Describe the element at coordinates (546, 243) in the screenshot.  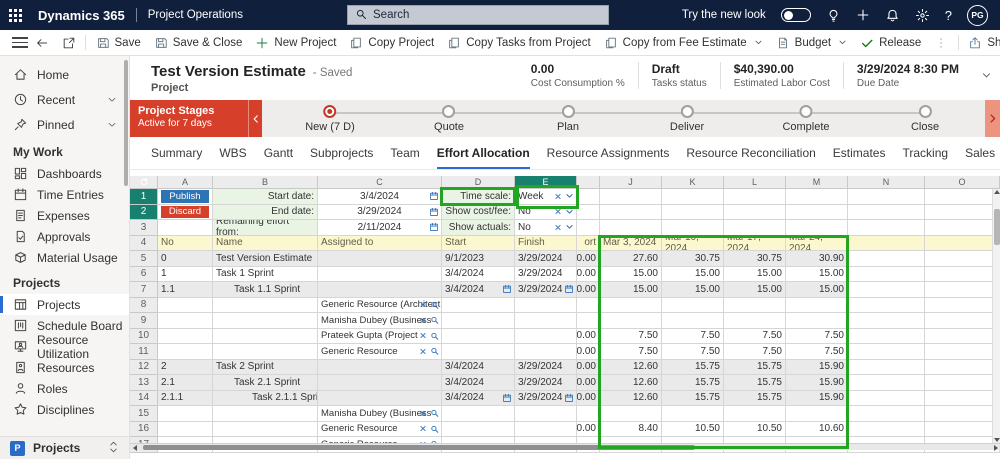
I see `col-label-finish: Finish` at that location.